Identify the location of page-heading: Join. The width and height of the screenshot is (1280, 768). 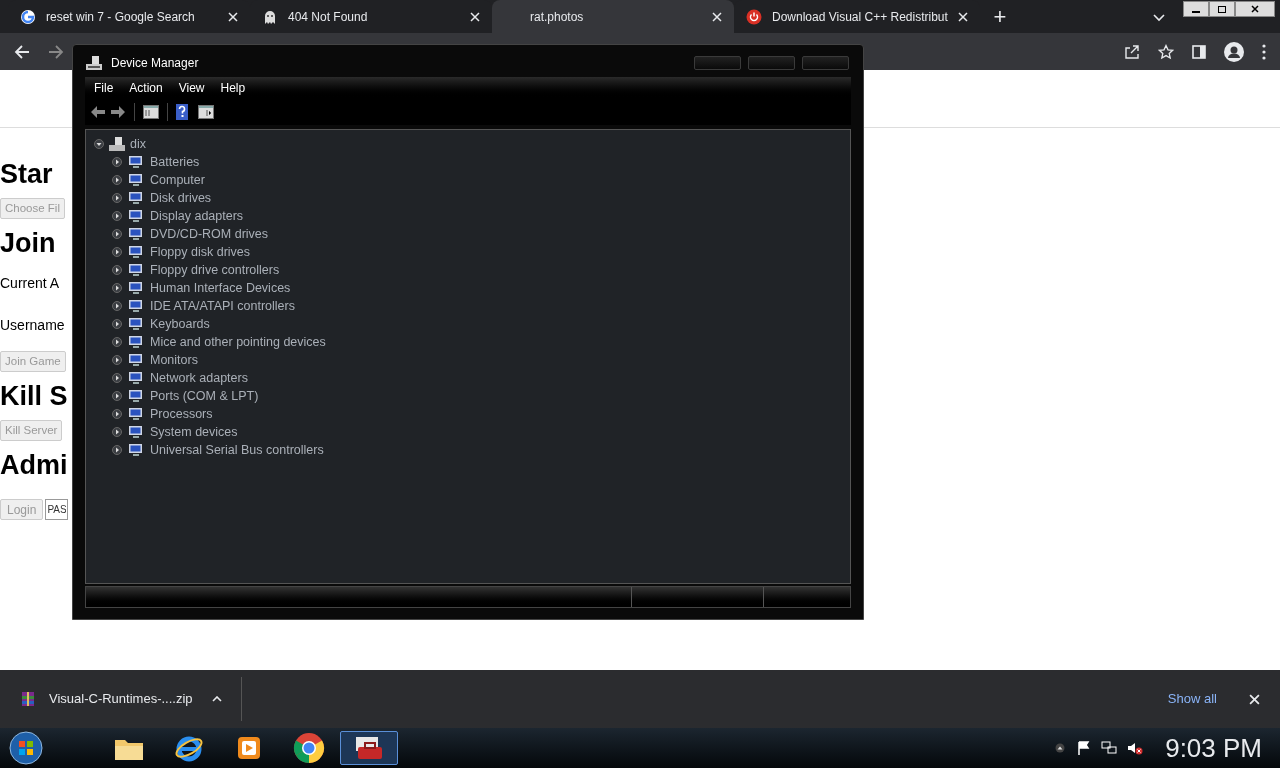
(28, 243).